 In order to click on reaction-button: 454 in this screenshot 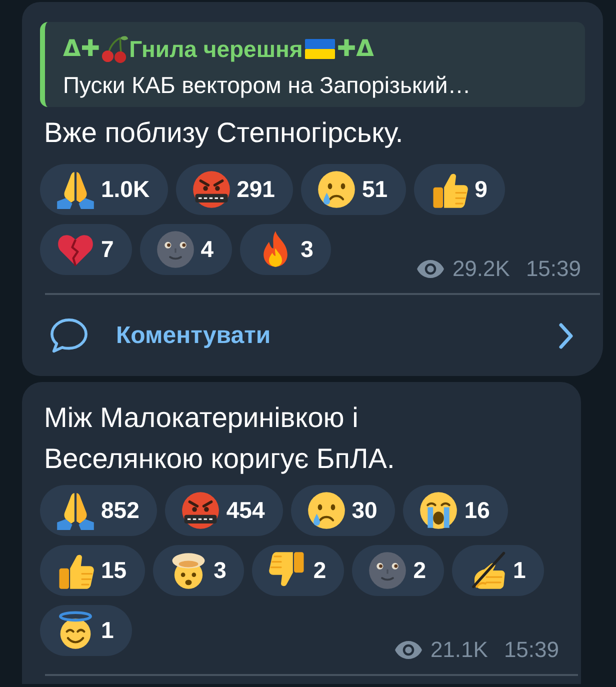, I will do `click(224, 510)`.